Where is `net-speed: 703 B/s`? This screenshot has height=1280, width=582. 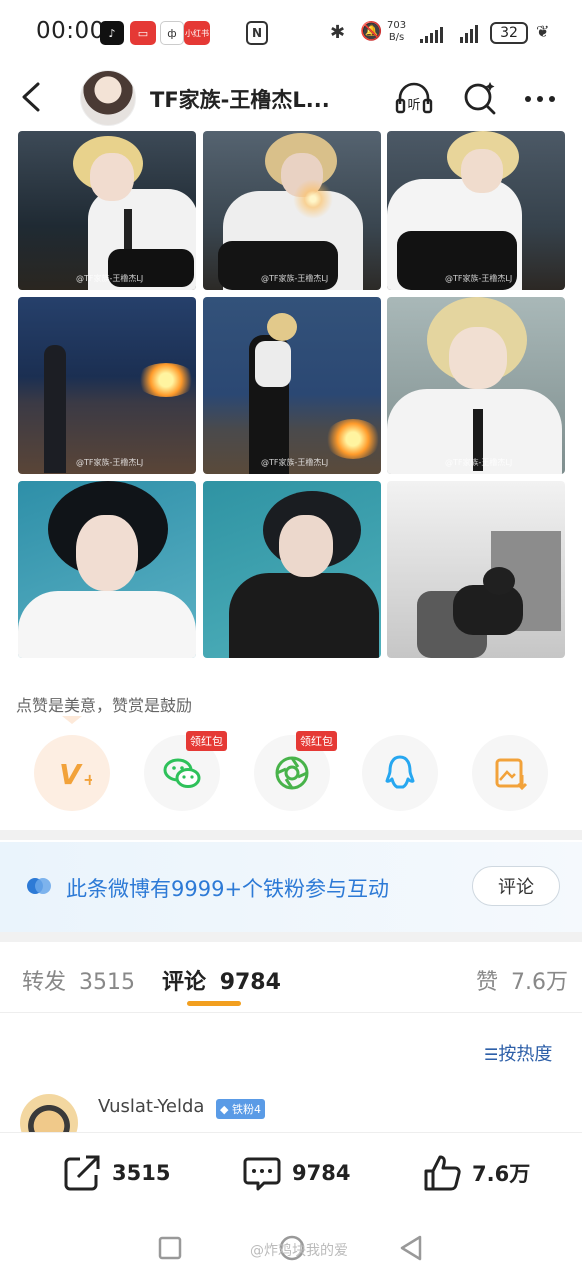 net-speed: 703 B/s is located at coordinates (397, 31).